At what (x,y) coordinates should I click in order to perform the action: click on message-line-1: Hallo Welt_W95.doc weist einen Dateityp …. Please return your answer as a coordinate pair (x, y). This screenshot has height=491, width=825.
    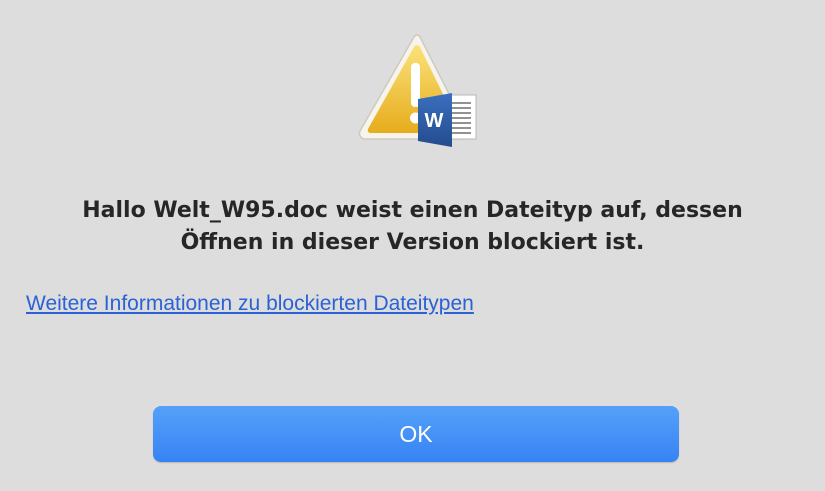
    Looking at the image, I should click on (412, 210).